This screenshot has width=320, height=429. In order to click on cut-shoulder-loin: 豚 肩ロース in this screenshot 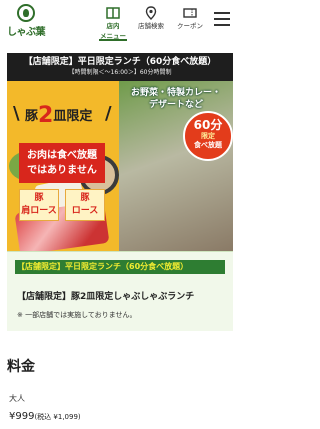, I will do `click(39, 205)`.